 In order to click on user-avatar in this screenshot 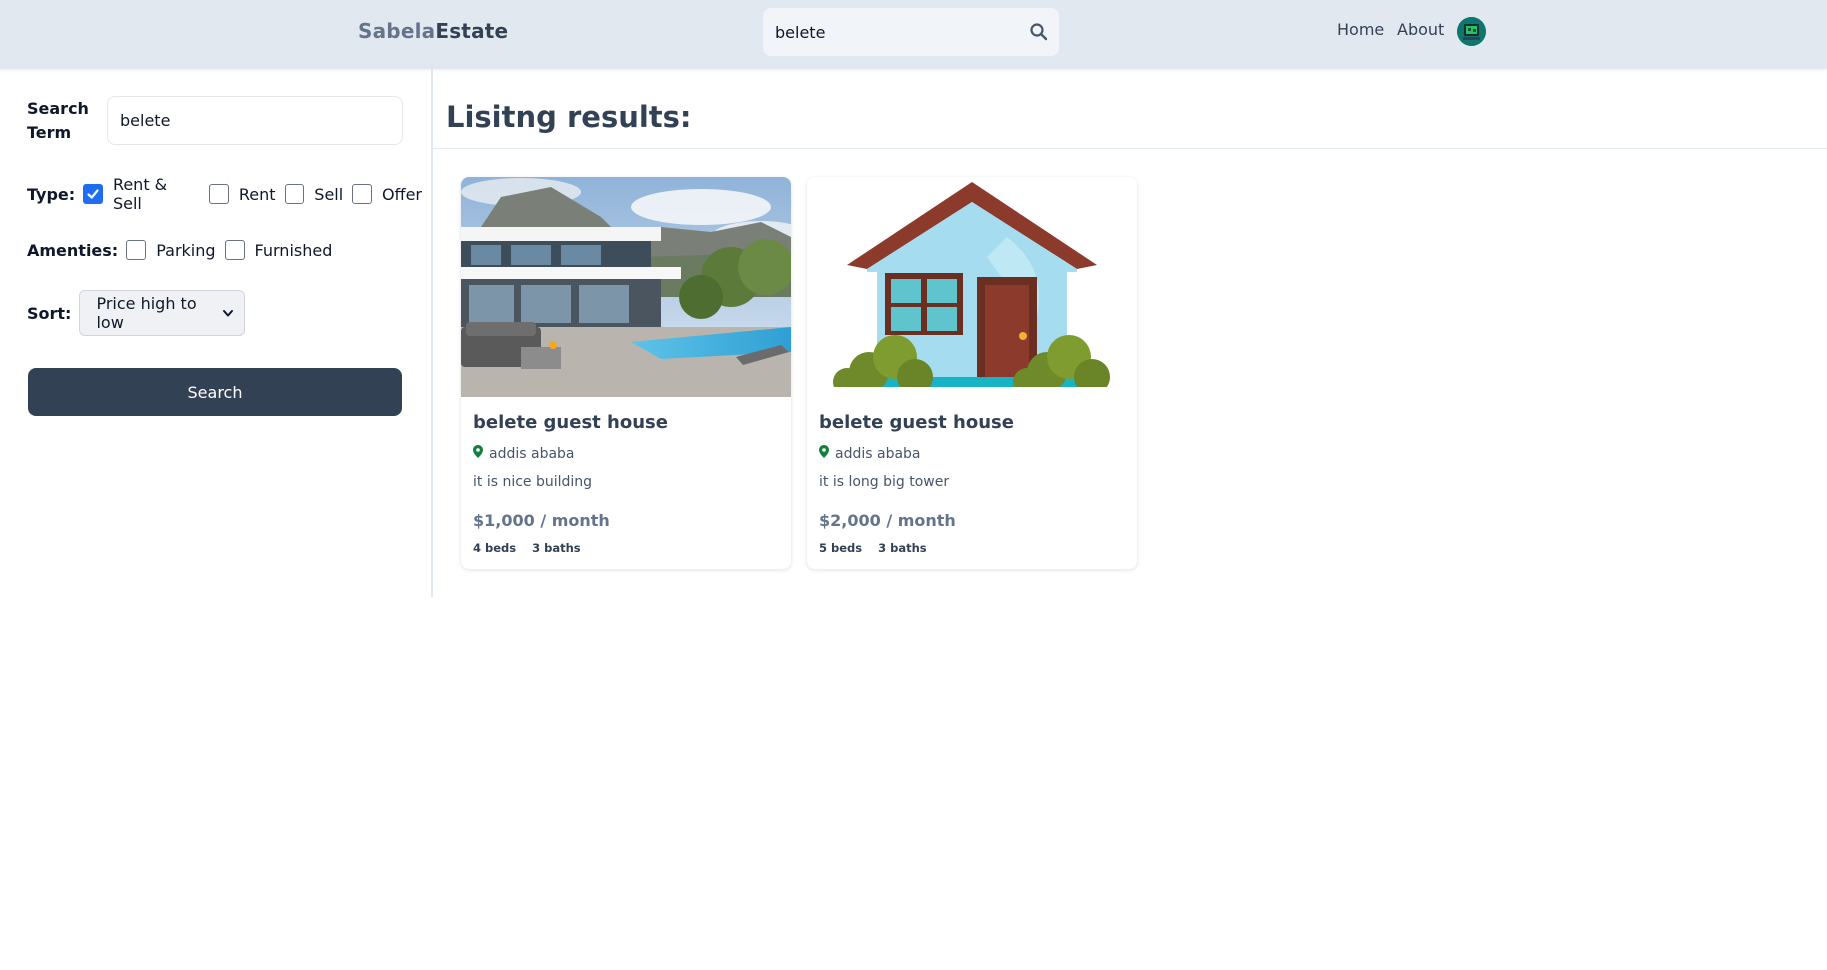, I will do `click(1471, 31)`.